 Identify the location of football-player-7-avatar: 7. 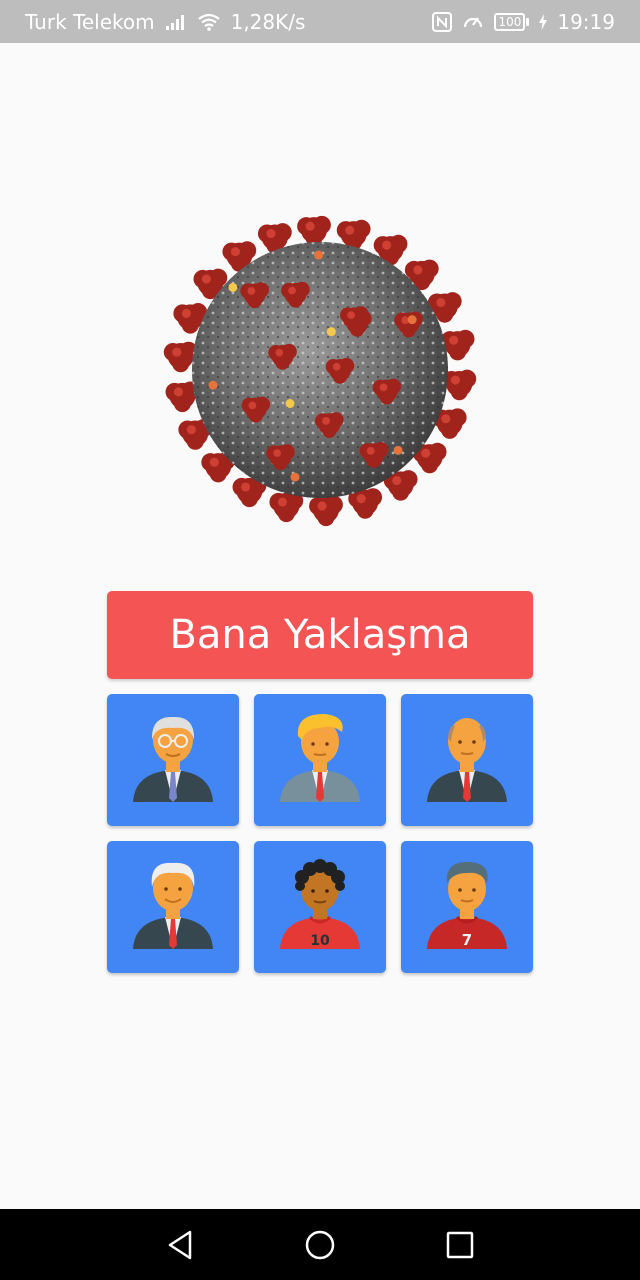
(467, 905).